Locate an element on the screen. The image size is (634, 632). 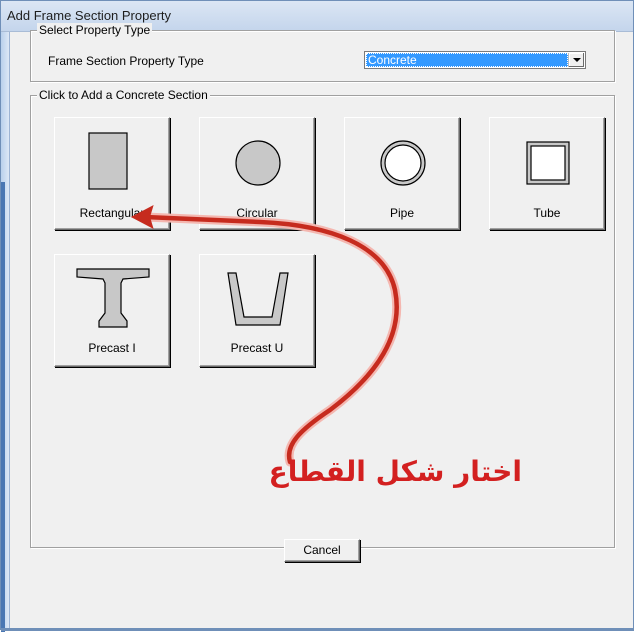
precast-i-label: Precast I is located at coordinates (112, 348).